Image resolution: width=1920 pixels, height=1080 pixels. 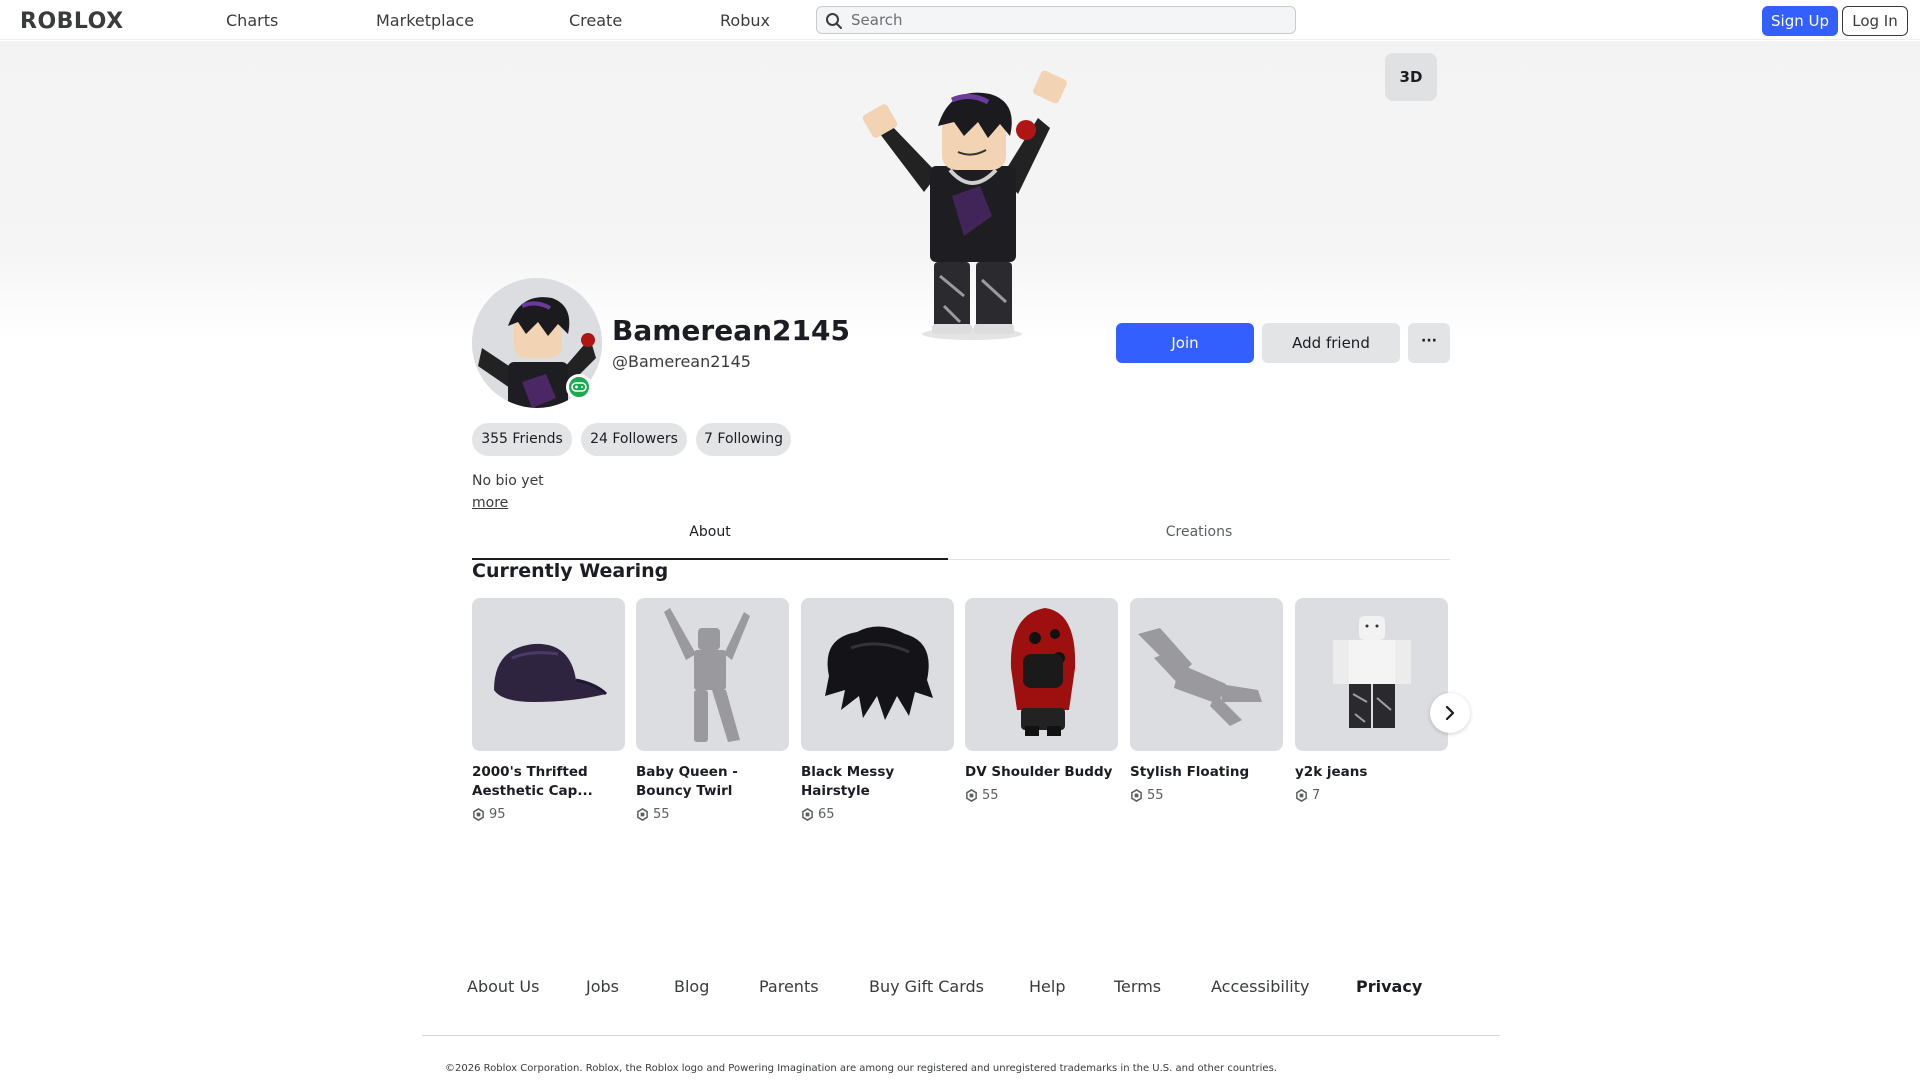 What do you see at coordinates (522, 439) in the screenshot?
I see `friends-count-pill: 355 Friends` at bounding box center [522, 439].